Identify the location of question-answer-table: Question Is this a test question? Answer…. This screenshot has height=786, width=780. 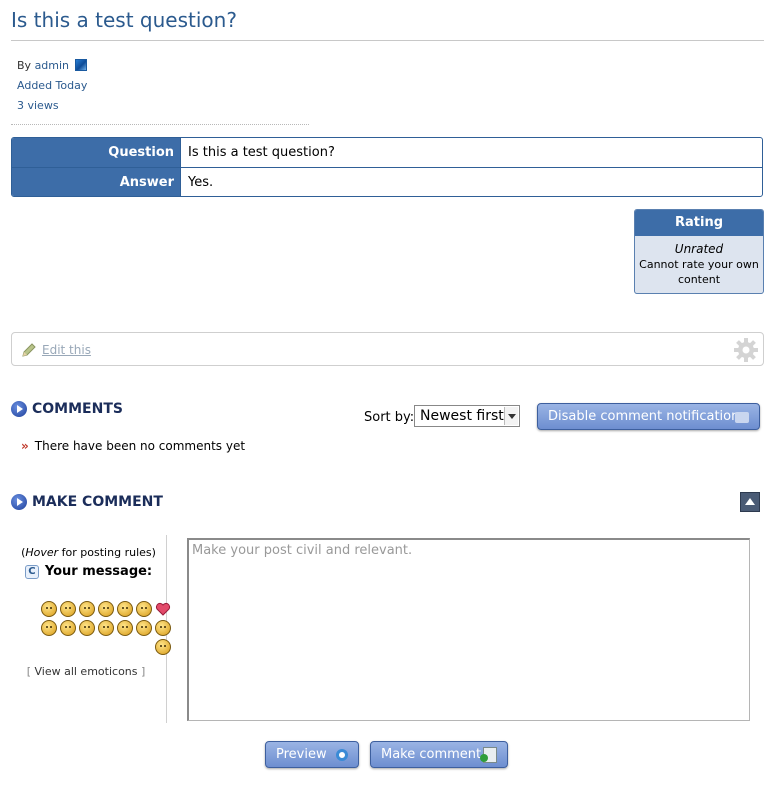
(387, 167).